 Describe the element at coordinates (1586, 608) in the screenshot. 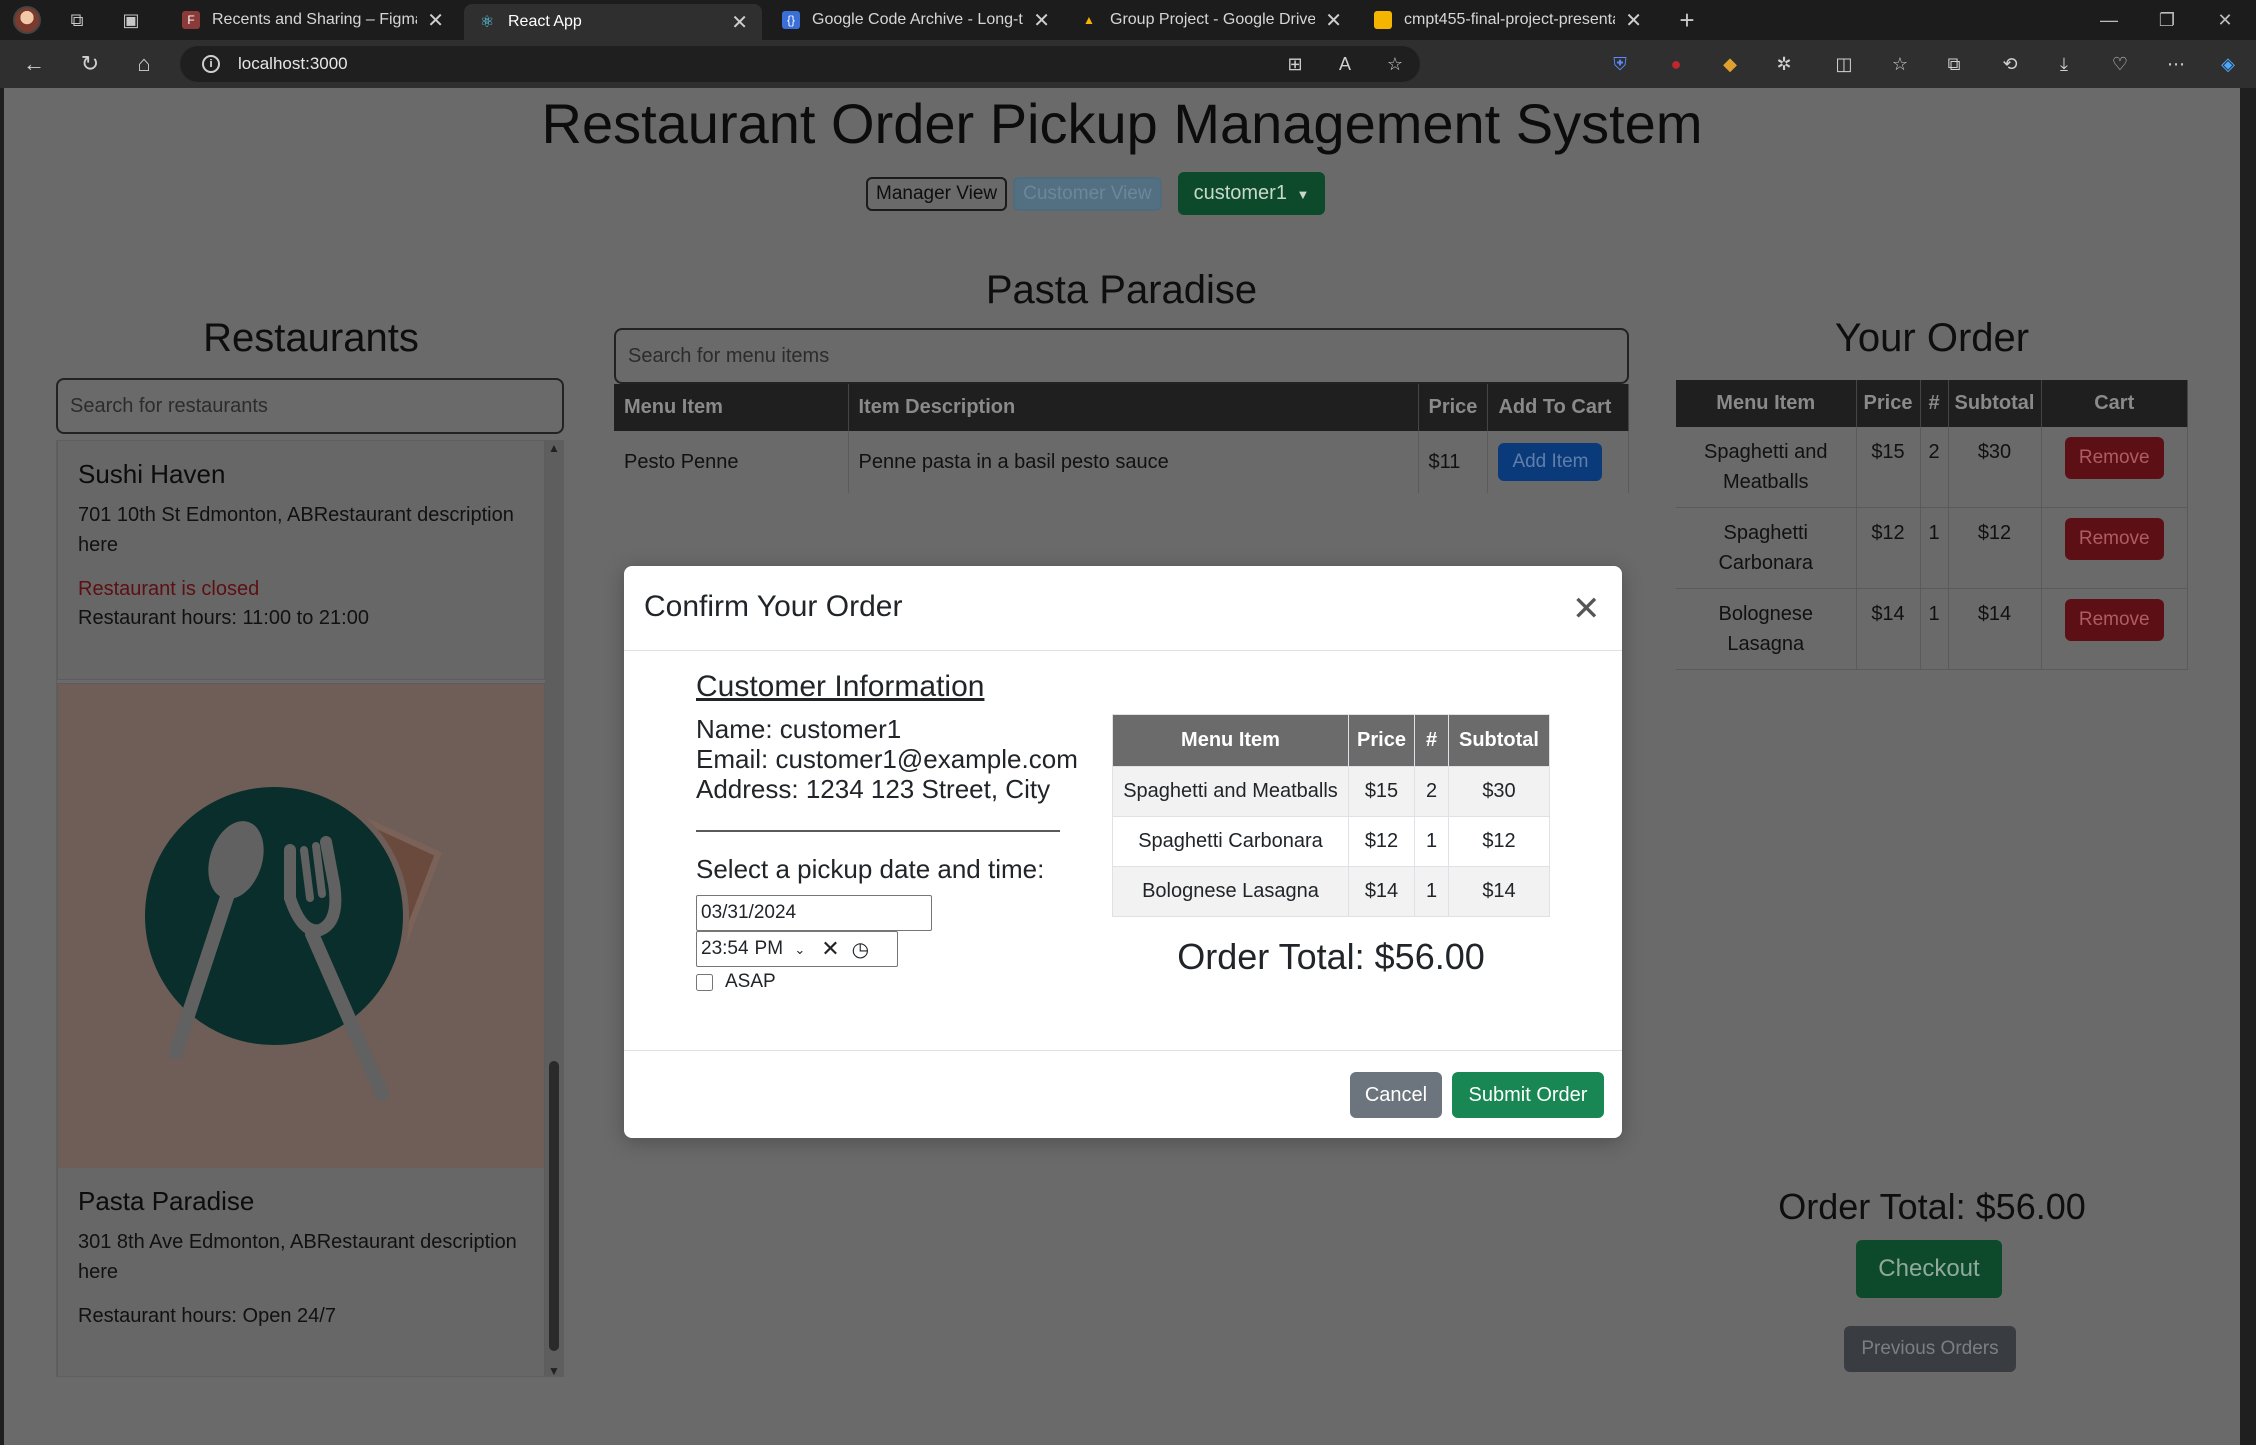

I see `close-icon: ✕` at that location.